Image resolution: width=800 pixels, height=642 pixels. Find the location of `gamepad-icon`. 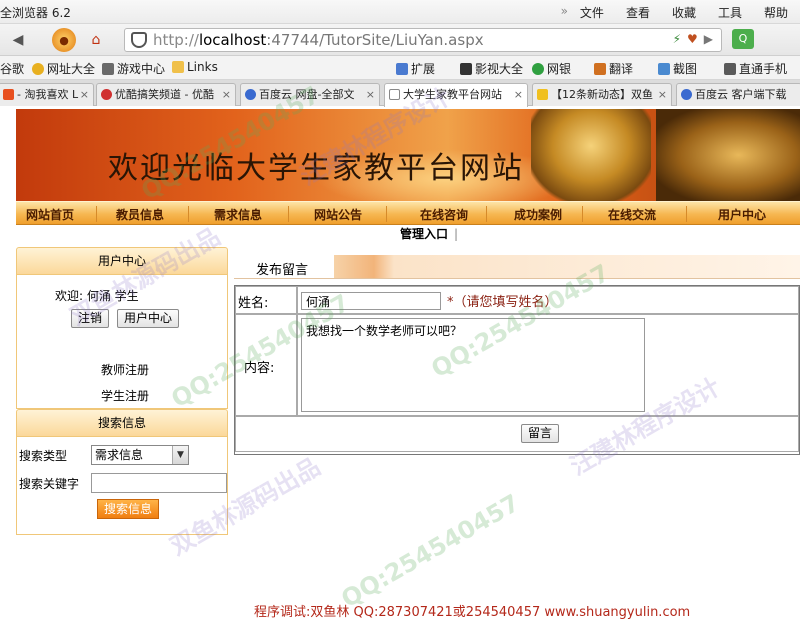

gamepad-icon is located at coordinates (108, 69).